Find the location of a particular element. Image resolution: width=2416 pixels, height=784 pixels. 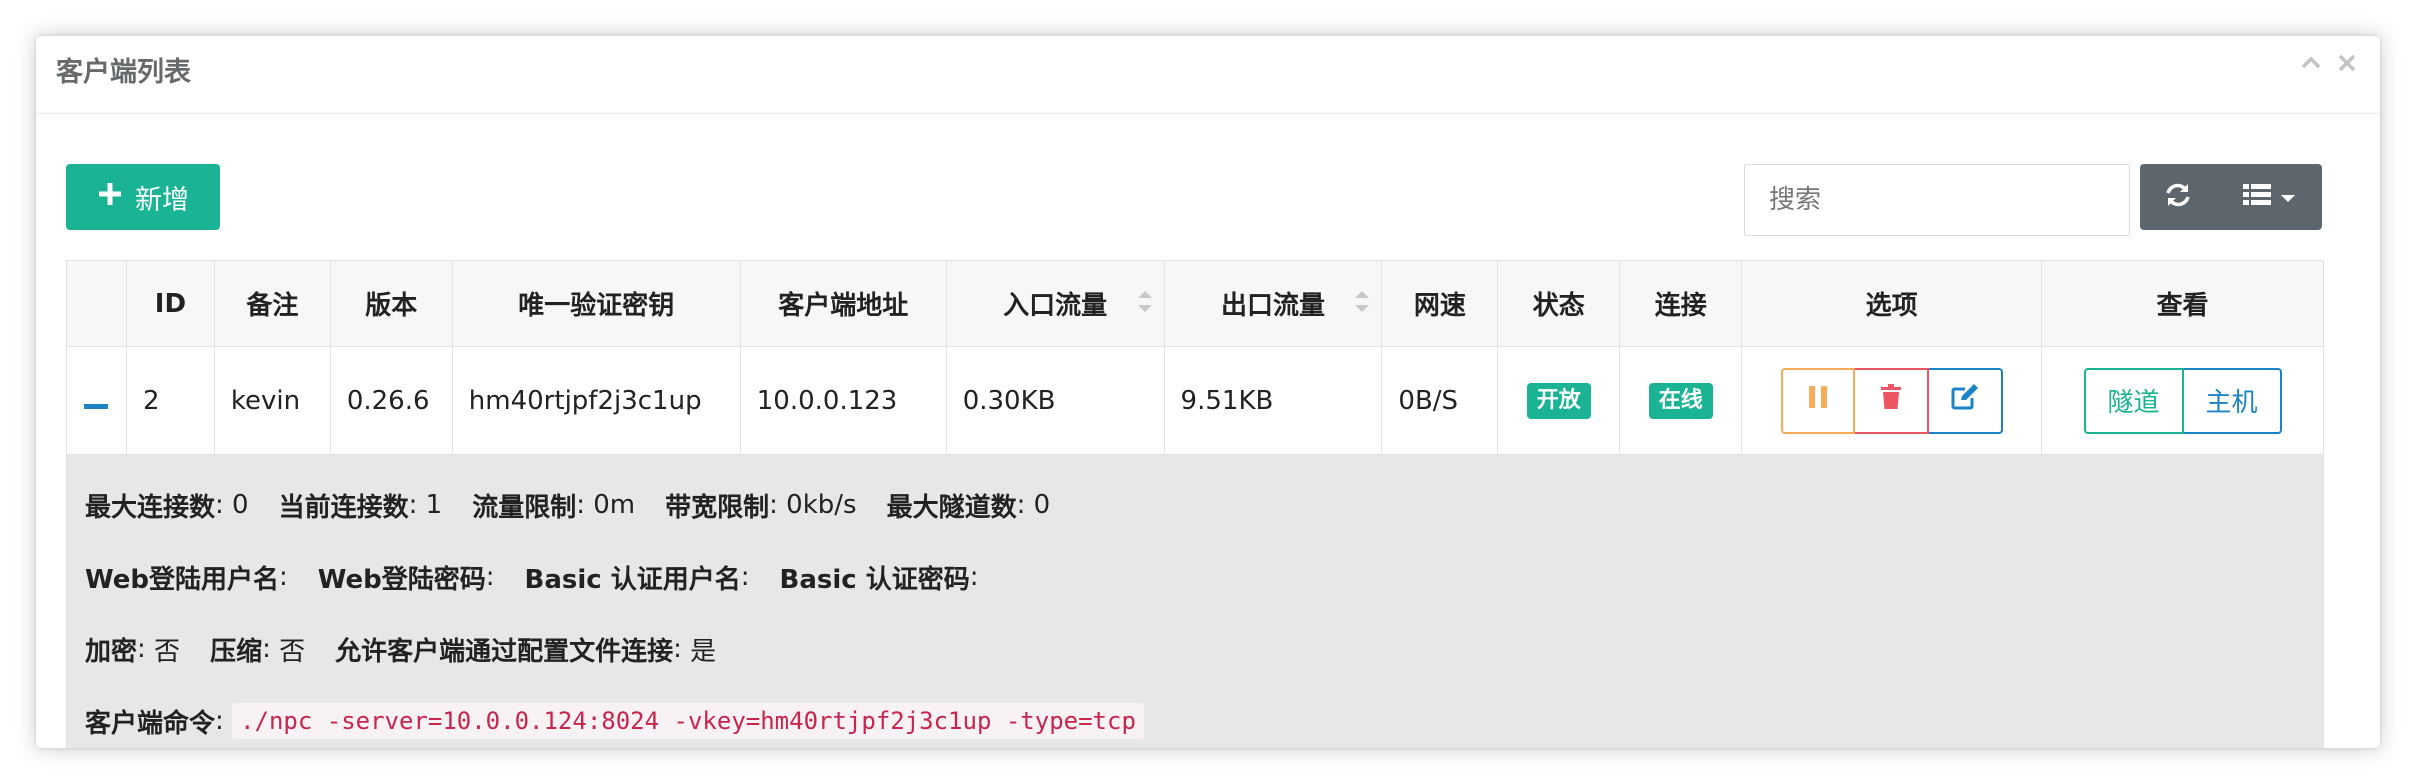

header-options: 选项 is located at coordinates (1892, 303).